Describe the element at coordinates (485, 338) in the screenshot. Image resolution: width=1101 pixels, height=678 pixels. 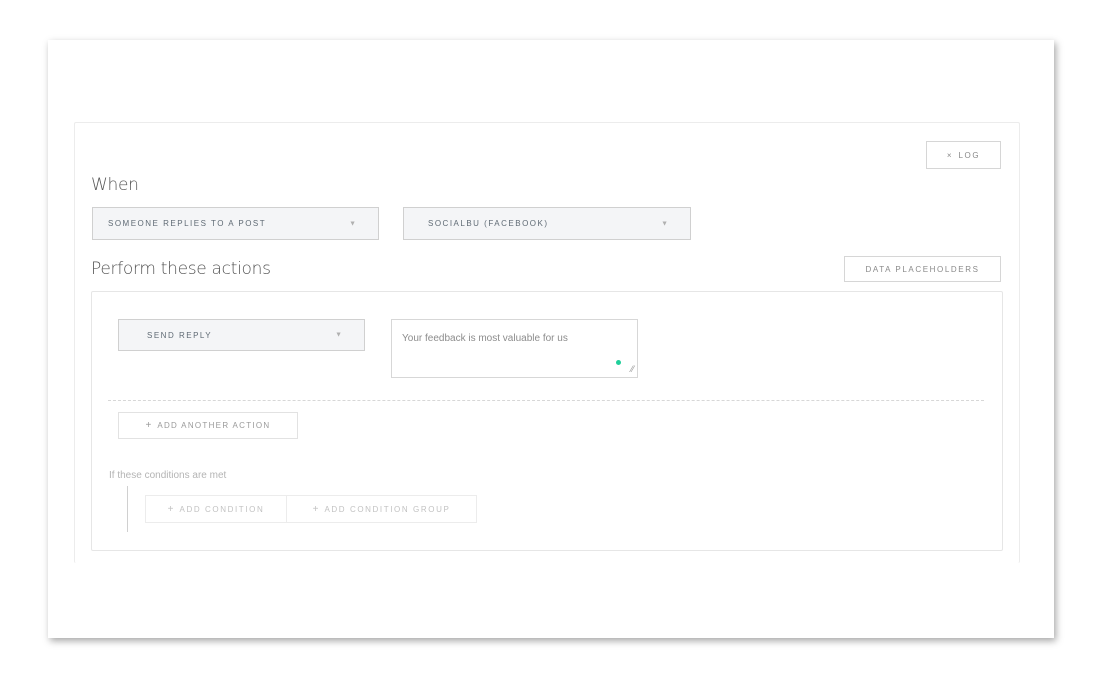
I see `reply-text-value: Your feedback is most valuable for us` at that location.